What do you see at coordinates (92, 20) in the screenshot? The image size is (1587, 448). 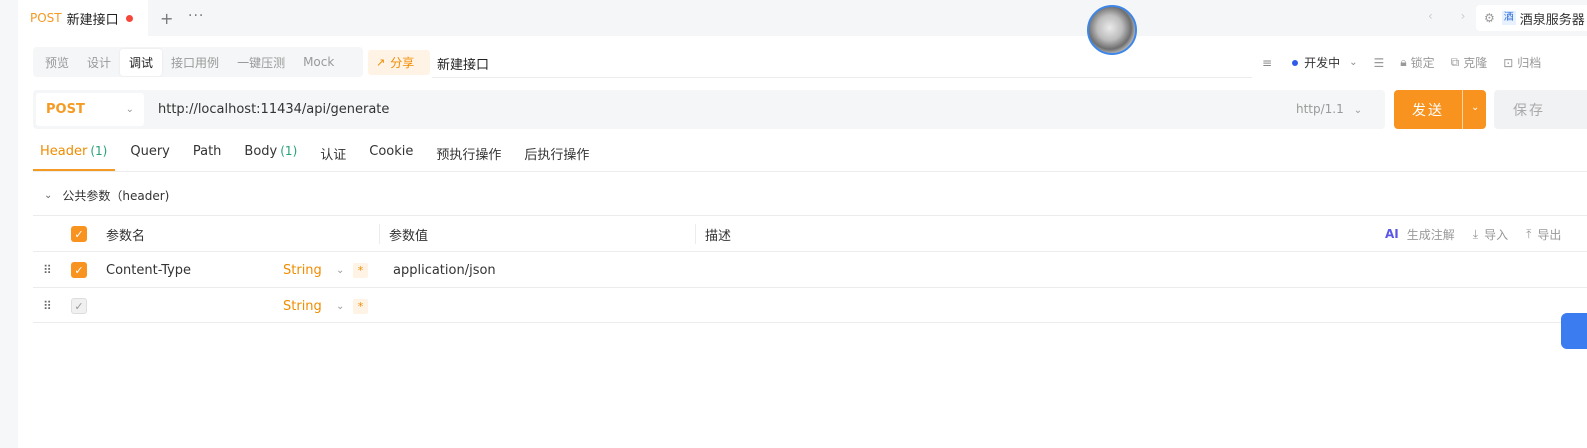 I see `tab-title: 新建接口` at bounding box center [92, 20].